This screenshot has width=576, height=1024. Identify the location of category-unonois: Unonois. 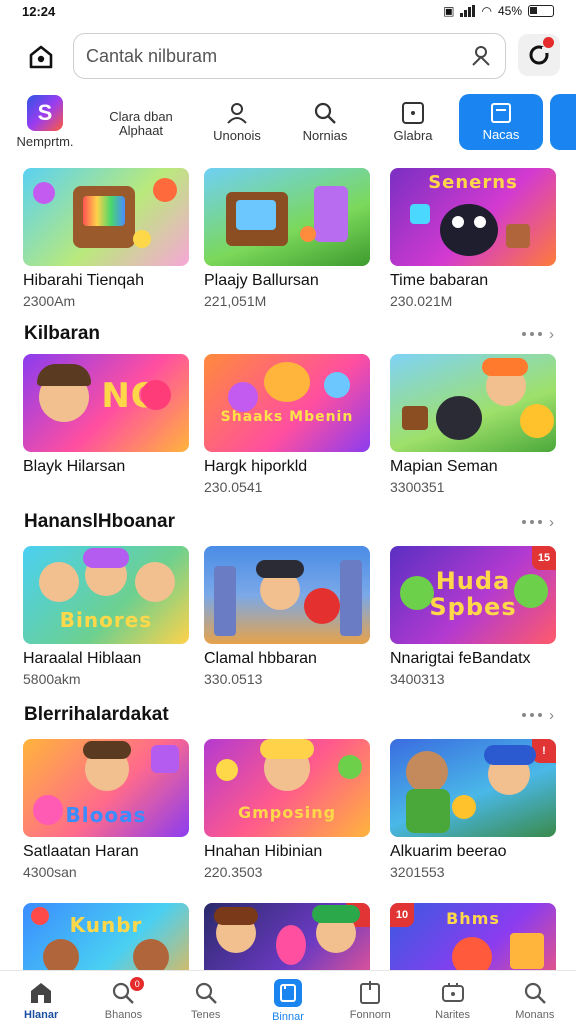
(237, 122).